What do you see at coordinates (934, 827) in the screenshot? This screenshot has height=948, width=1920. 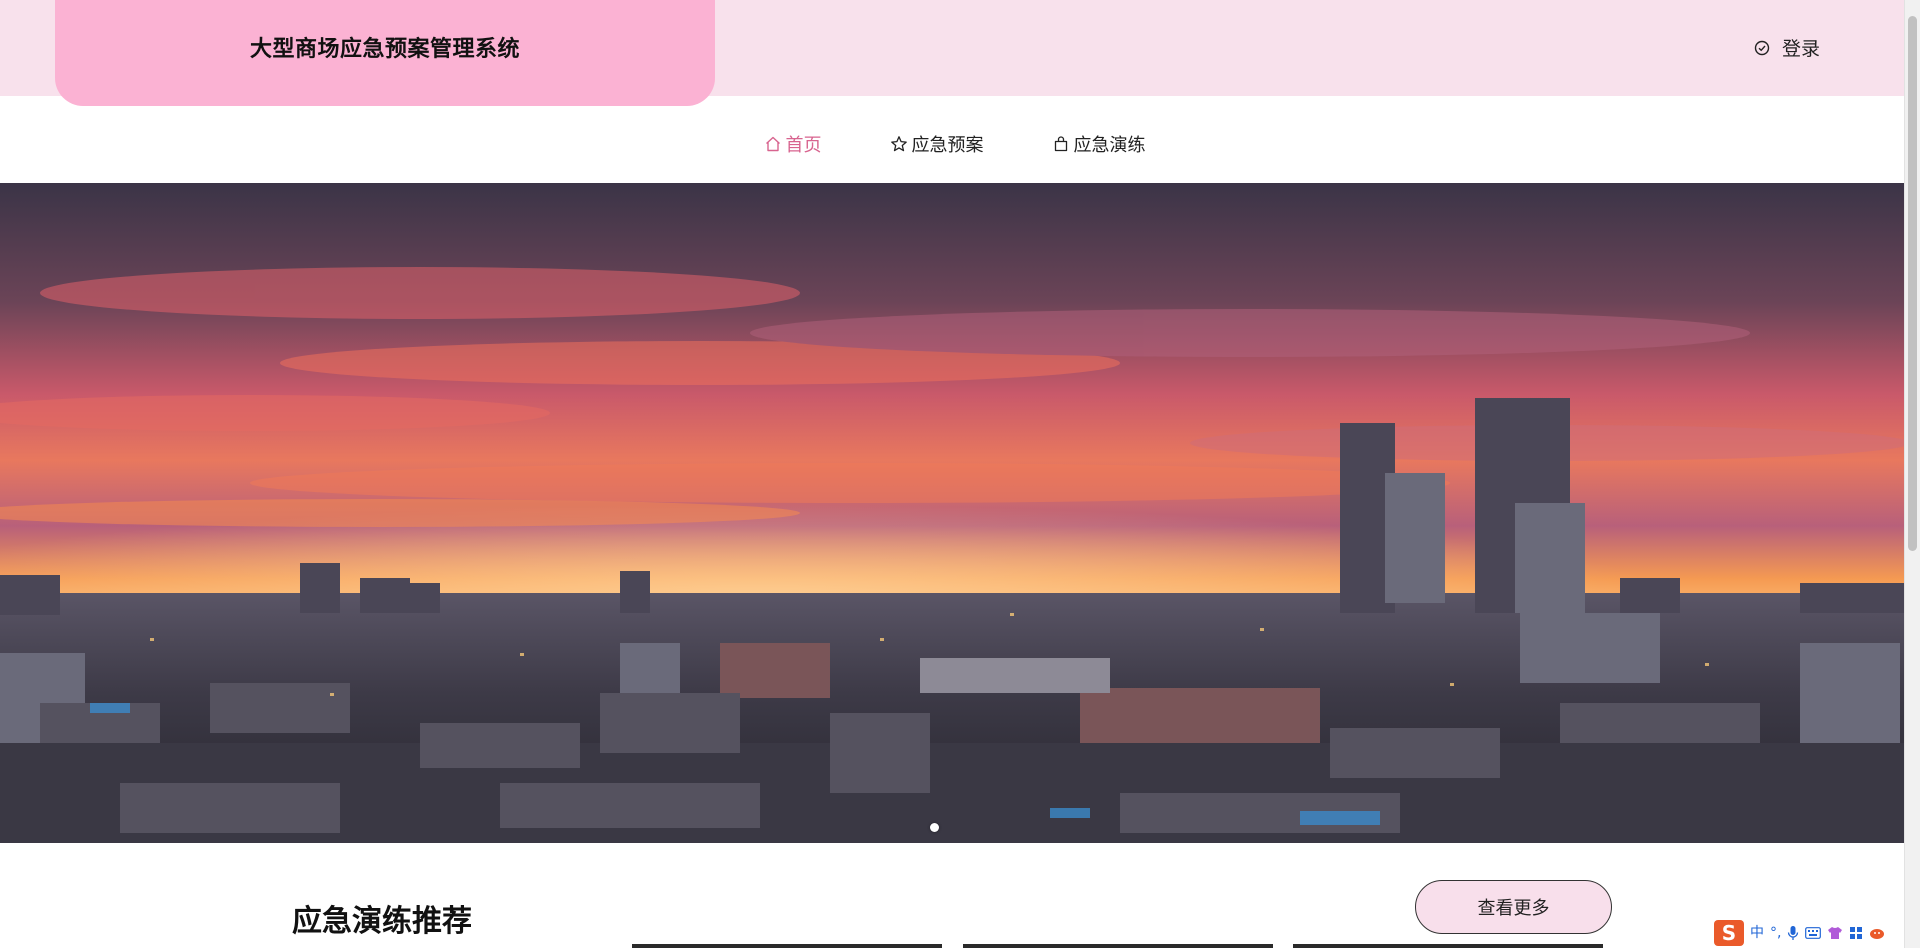 I see `carousel-dot` at bounding box center [934, 827].